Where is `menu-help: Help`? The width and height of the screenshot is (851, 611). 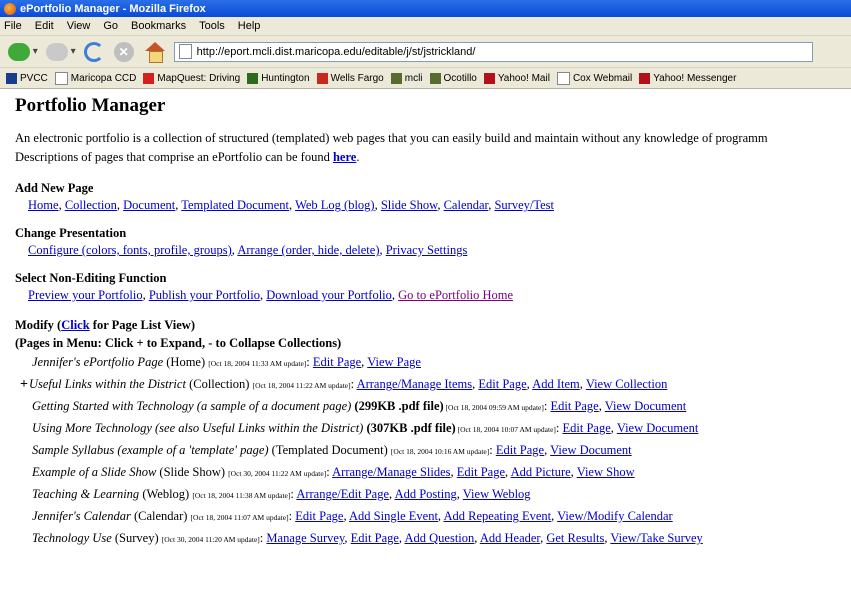 menu-help: Help is located at coordinates (249, 26).